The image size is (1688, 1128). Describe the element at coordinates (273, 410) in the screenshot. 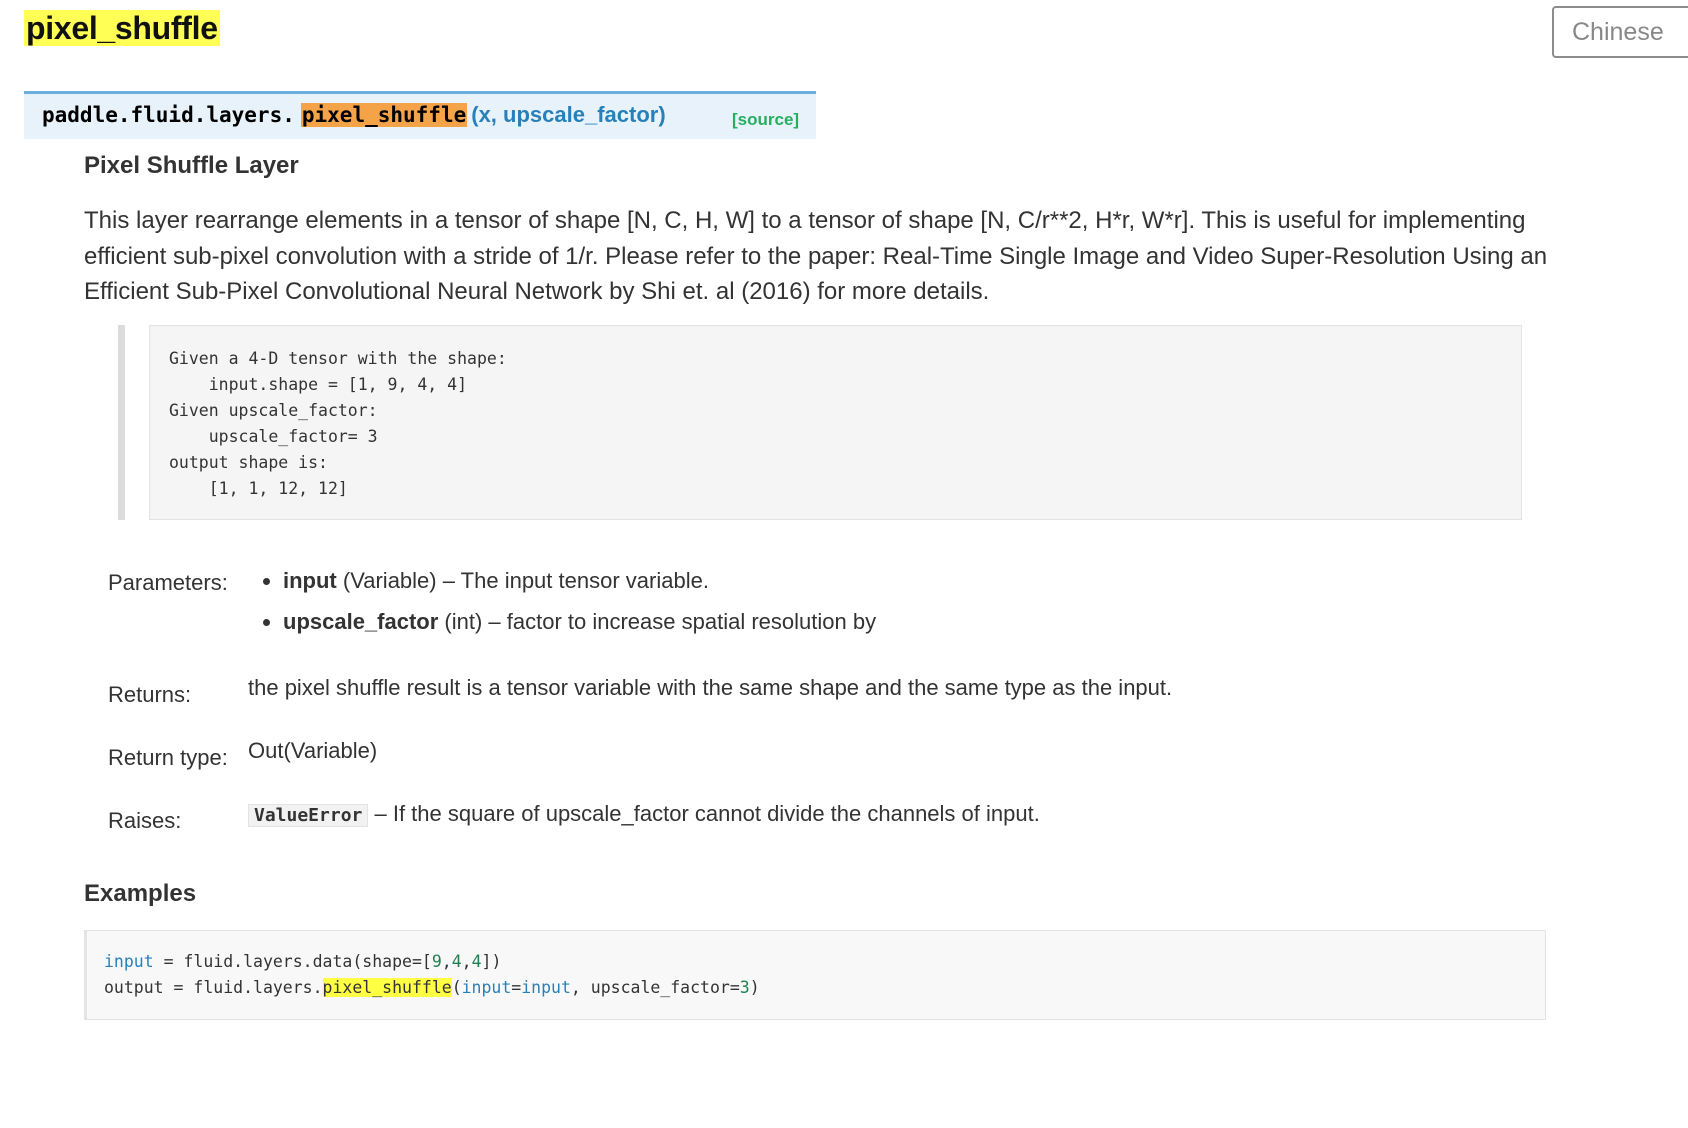

I see `code-line: Given upscale_factor:` at that location.